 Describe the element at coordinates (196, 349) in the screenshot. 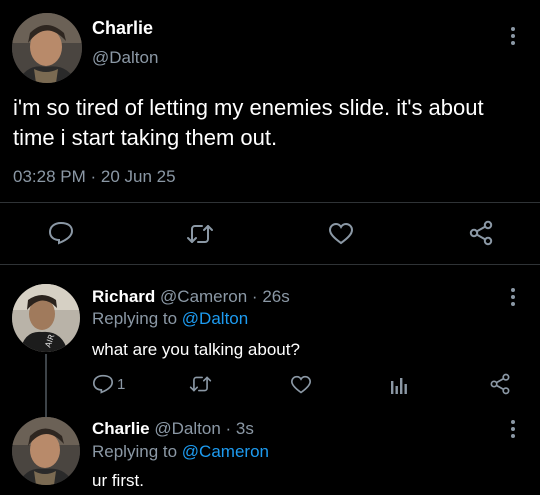

I see `reply-text: what are you talking about?` at that location.